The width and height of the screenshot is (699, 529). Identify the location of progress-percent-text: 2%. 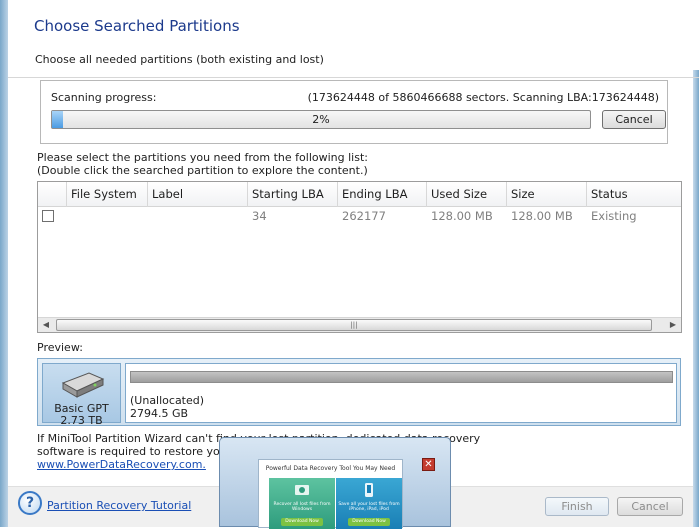
(321, 119).